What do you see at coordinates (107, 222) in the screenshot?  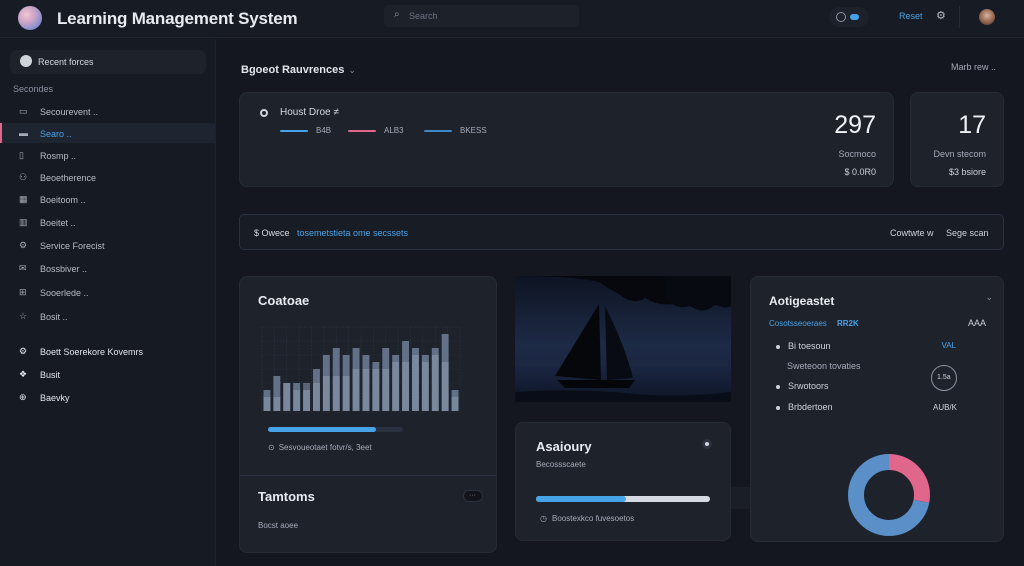 I see `sidebar-item: ▥ Boeitet ..` at bounding box center [107, 222].